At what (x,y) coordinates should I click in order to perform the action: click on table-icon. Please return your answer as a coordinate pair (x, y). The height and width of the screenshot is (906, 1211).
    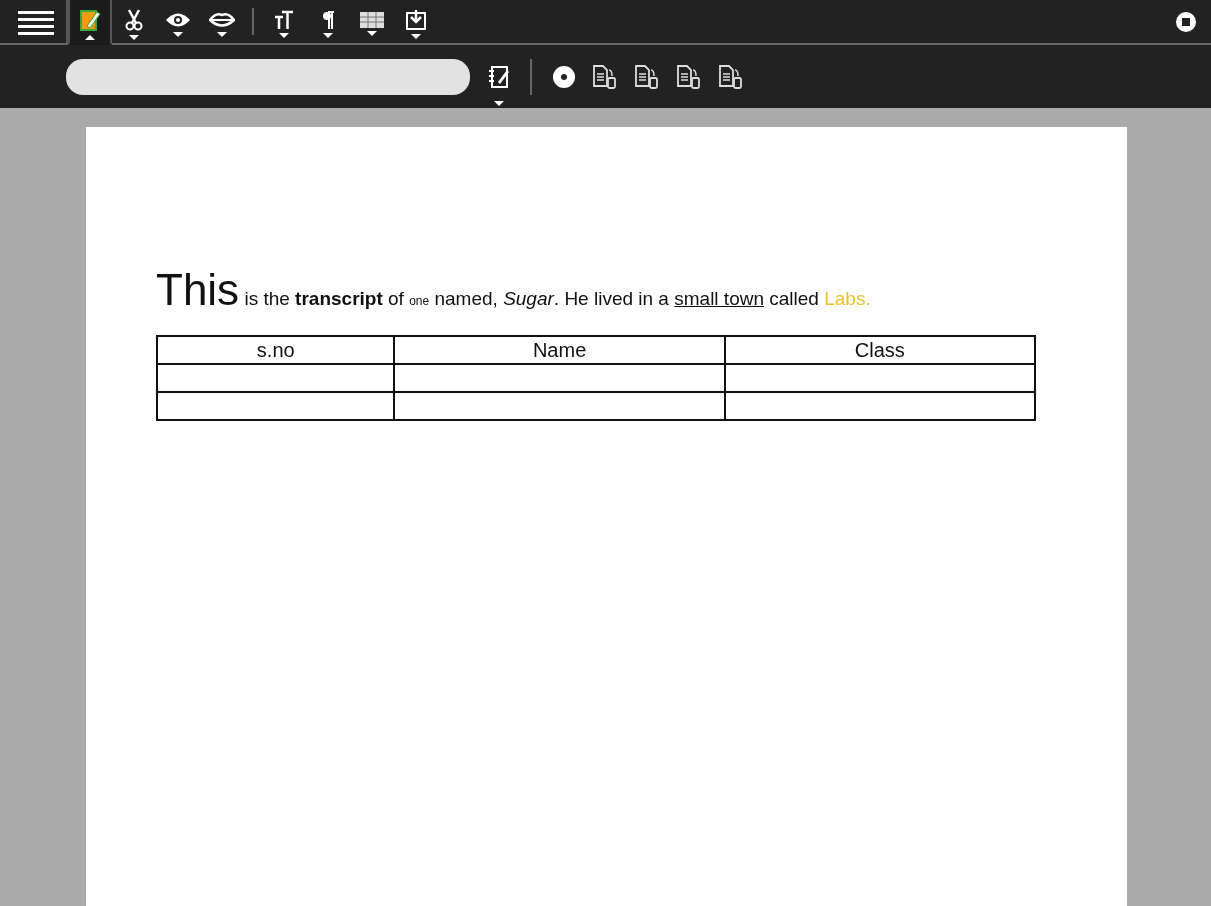
    Looking at the image, I should click on (372, 19).